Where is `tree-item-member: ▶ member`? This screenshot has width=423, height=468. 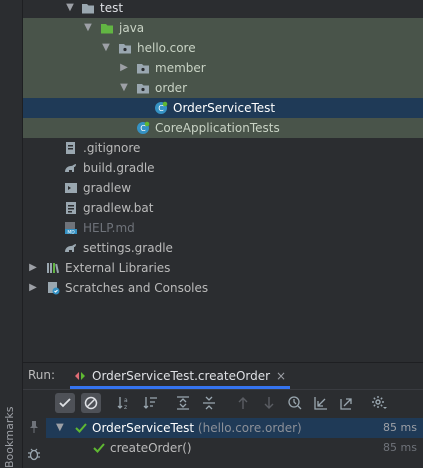 tree-item-member: ▶ member is located at coordinates (223, 68).